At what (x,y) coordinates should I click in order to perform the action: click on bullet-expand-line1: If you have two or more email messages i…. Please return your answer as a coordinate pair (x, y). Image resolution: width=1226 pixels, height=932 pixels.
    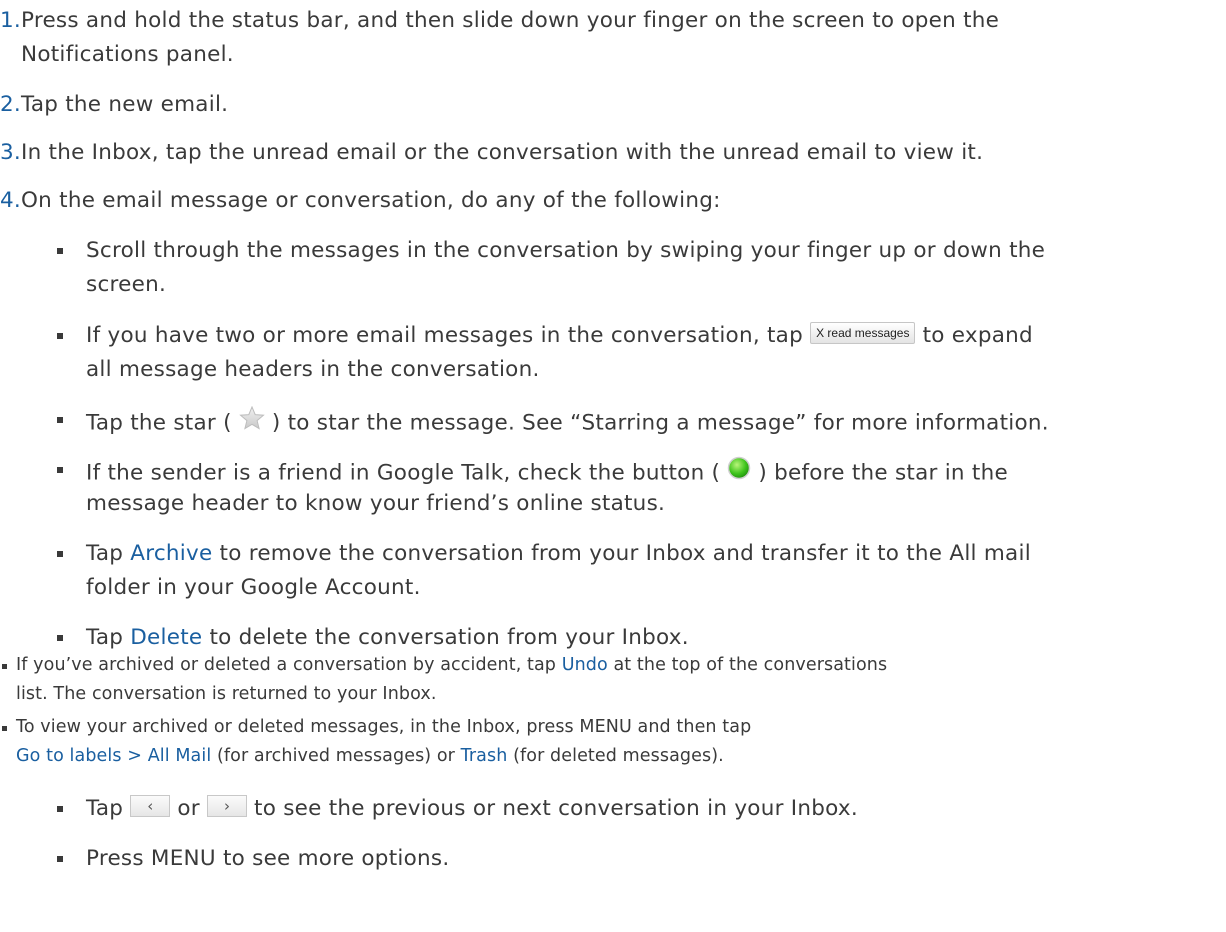
    Looking at the image, I should click on (559, 335).